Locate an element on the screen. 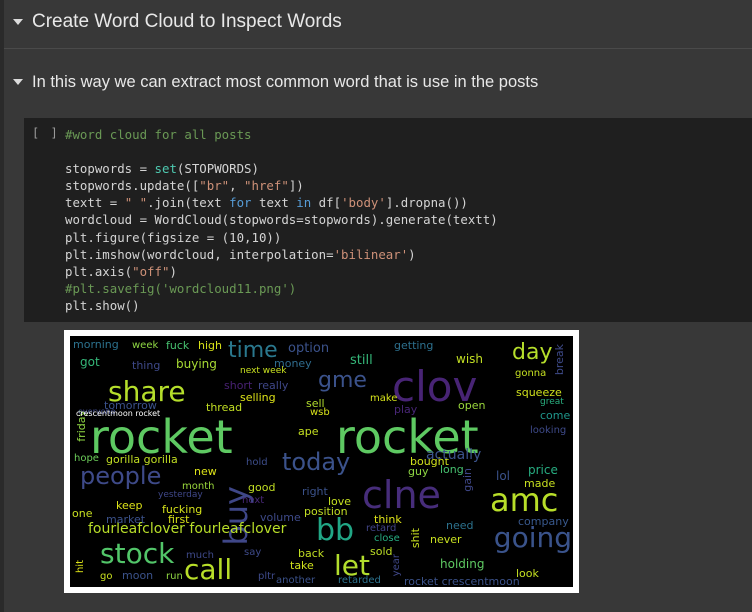 Image resolution: width=752 pixels, height=612 pixels. word-cloud-word: week is located at coordinates (145, 345).